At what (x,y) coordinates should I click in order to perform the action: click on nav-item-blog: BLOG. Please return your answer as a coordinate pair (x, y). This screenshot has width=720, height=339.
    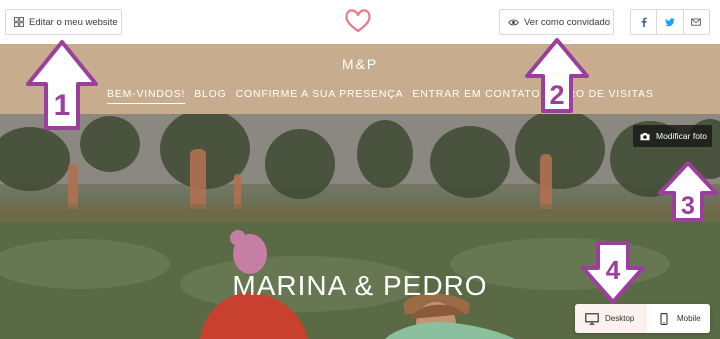
    Looking at the image, I should click on (210, 96).